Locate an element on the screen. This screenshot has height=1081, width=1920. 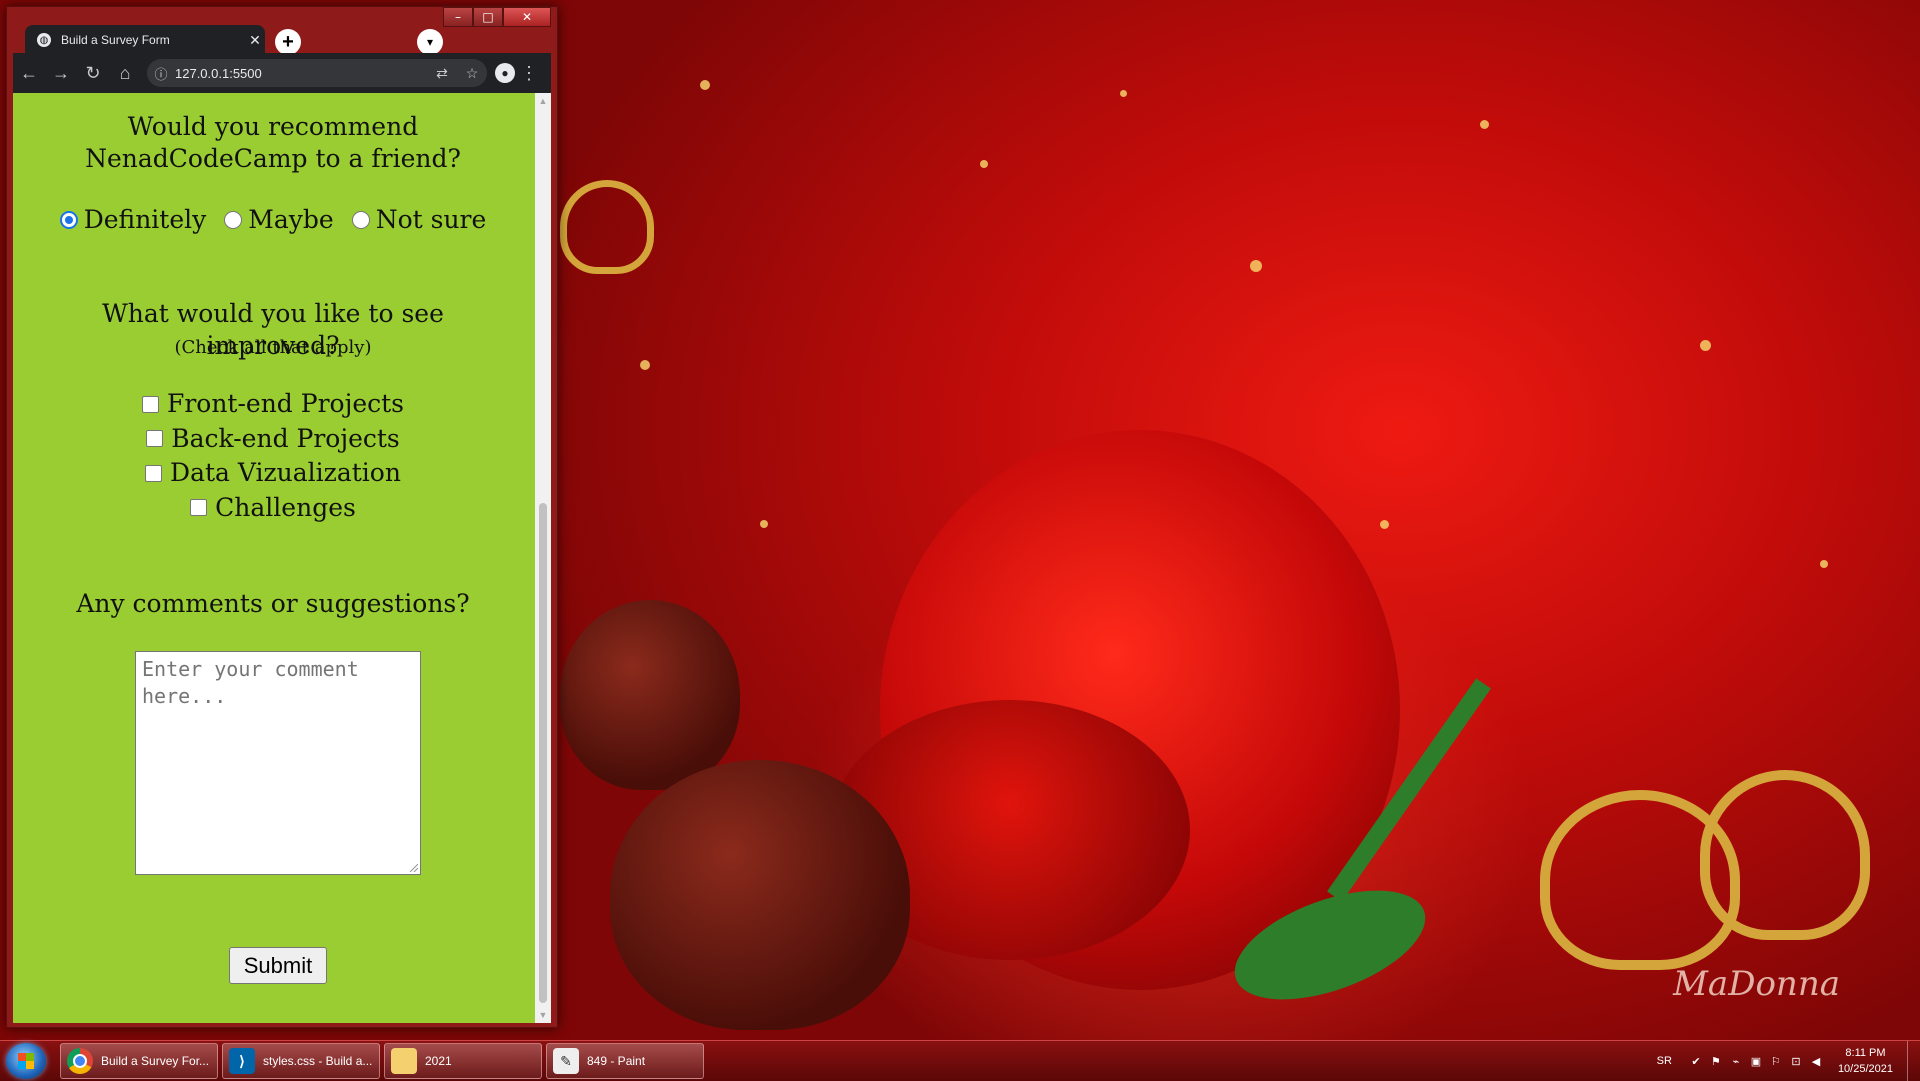
submit-button: Submit is located at coordinates (278, 965).